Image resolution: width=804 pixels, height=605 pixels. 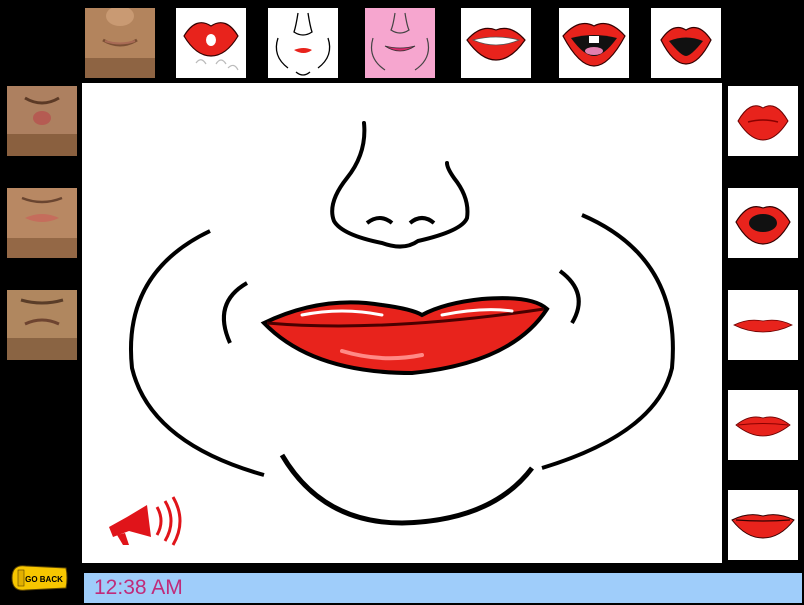 I want to click on lips-pucker-image, so click(x=763, y=123).